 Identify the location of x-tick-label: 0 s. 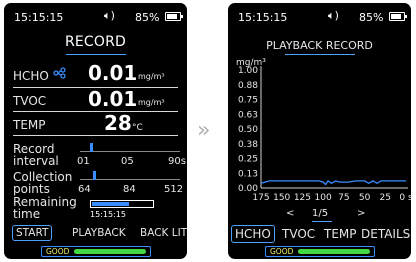
(405, 198).